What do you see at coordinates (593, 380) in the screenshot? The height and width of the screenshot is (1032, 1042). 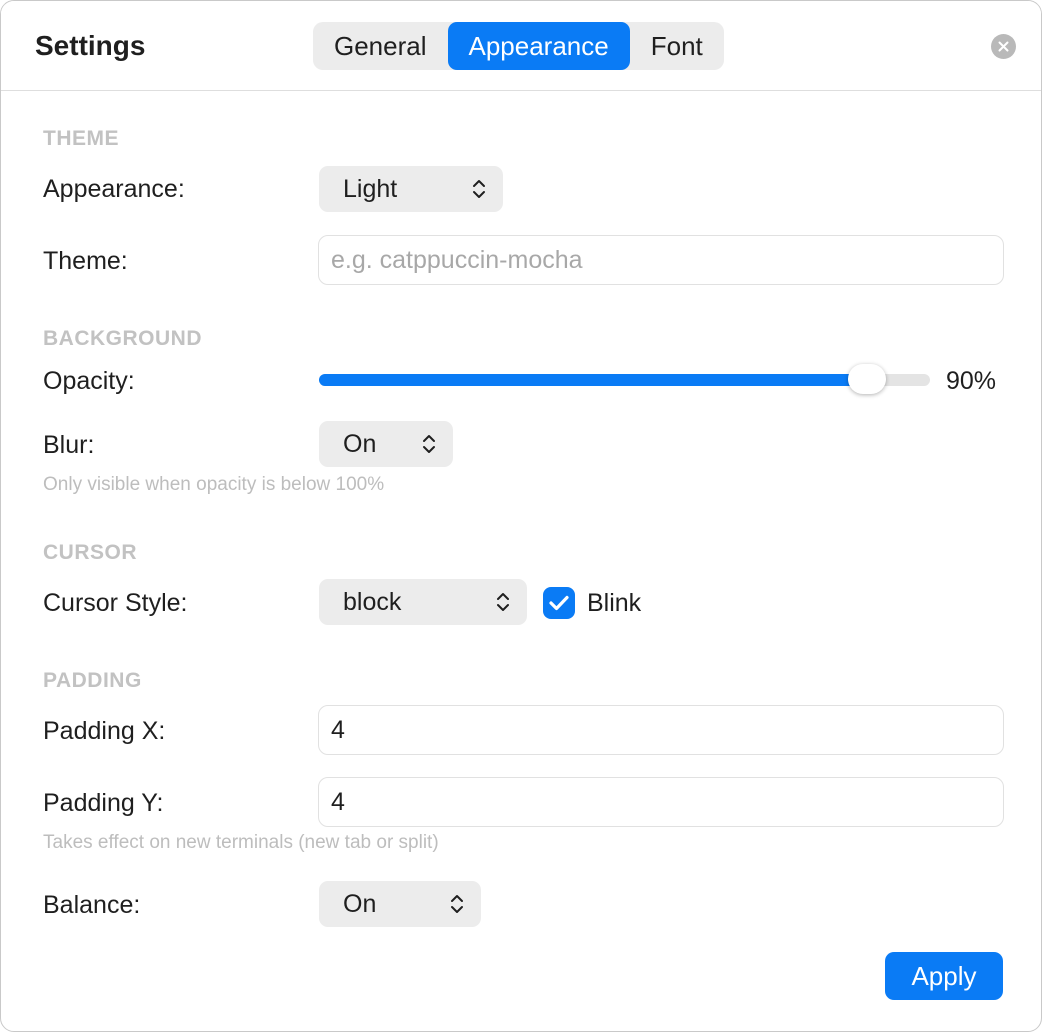 I see `opacity-slider-fill` at bounding box center [593, 380].